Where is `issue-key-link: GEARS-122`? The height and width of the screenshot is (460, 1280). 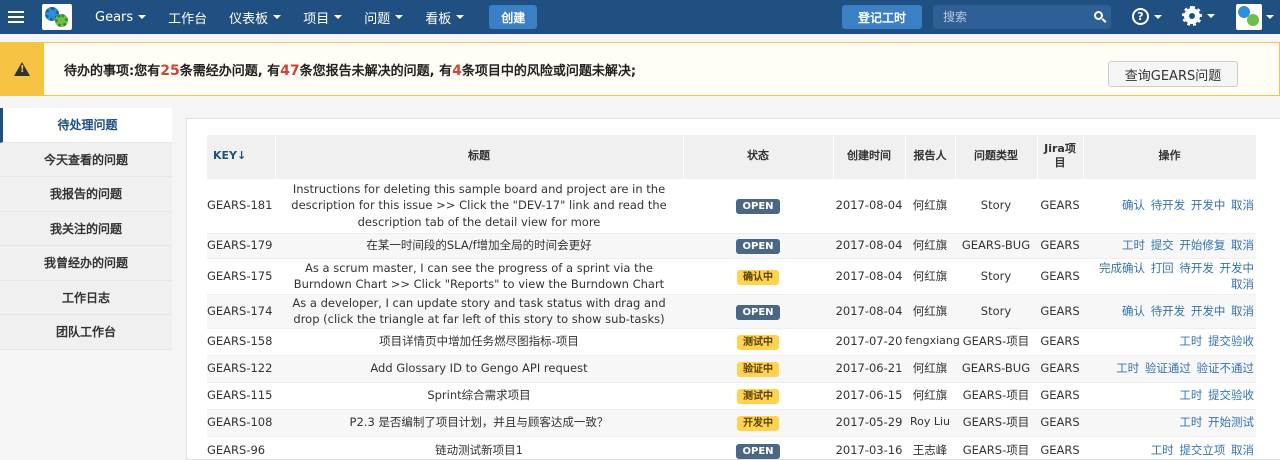
issue-key-link: GEARS-122 is located at coordinates (241, 368).